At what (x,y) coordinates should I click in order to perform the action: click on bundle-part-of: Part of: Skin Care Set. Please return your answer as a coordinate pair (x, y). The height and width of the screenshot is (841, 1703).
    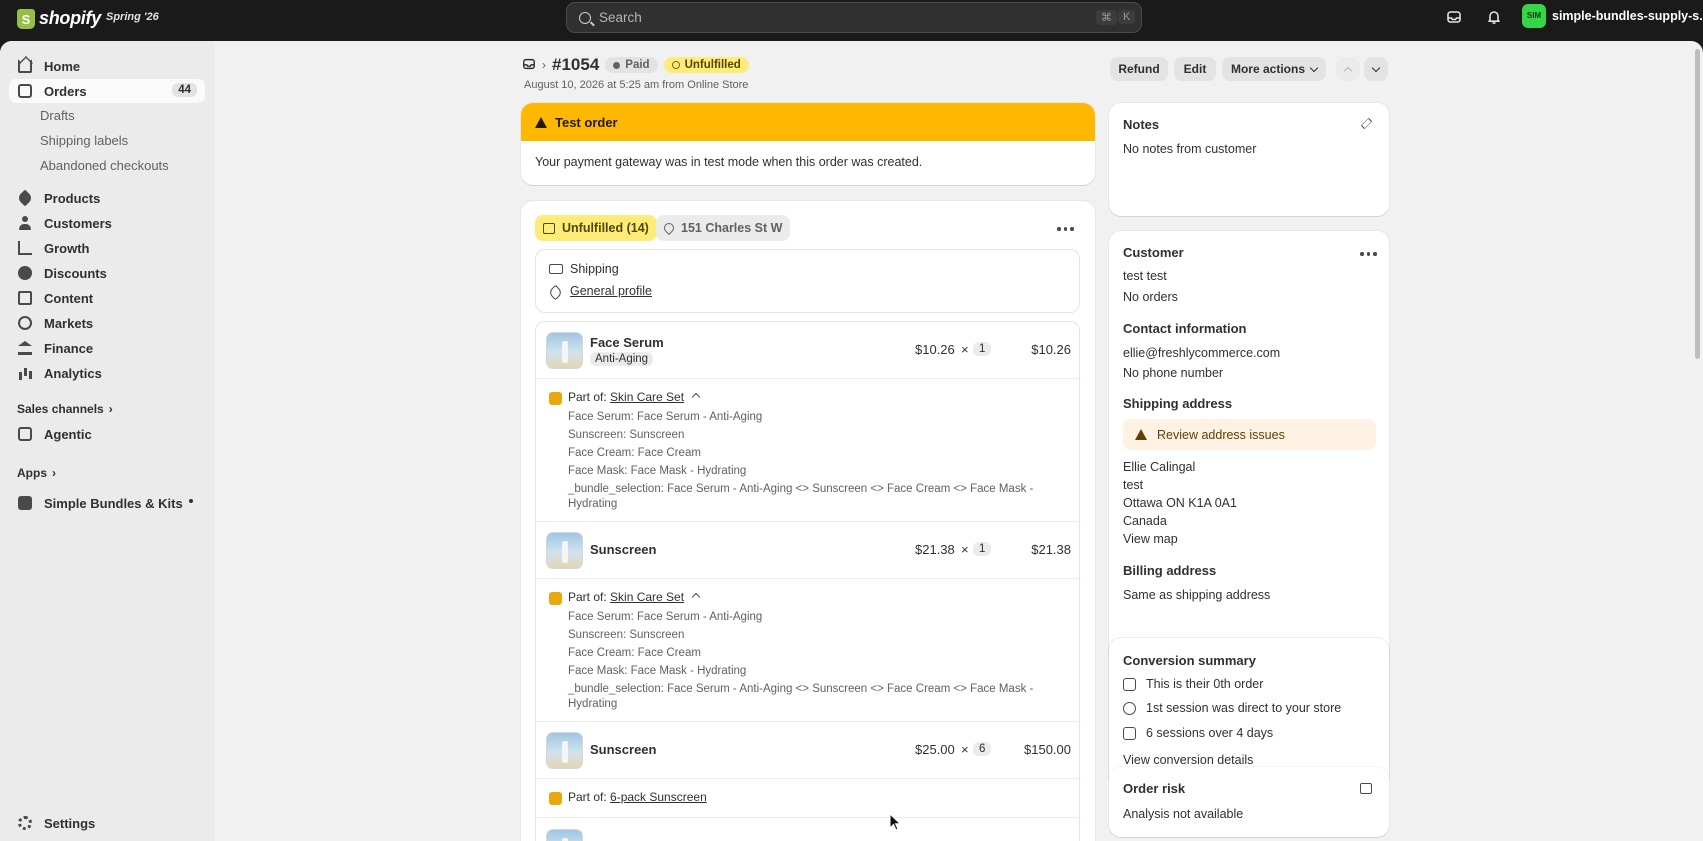
    Looking at the image, I should click on (634, 597).